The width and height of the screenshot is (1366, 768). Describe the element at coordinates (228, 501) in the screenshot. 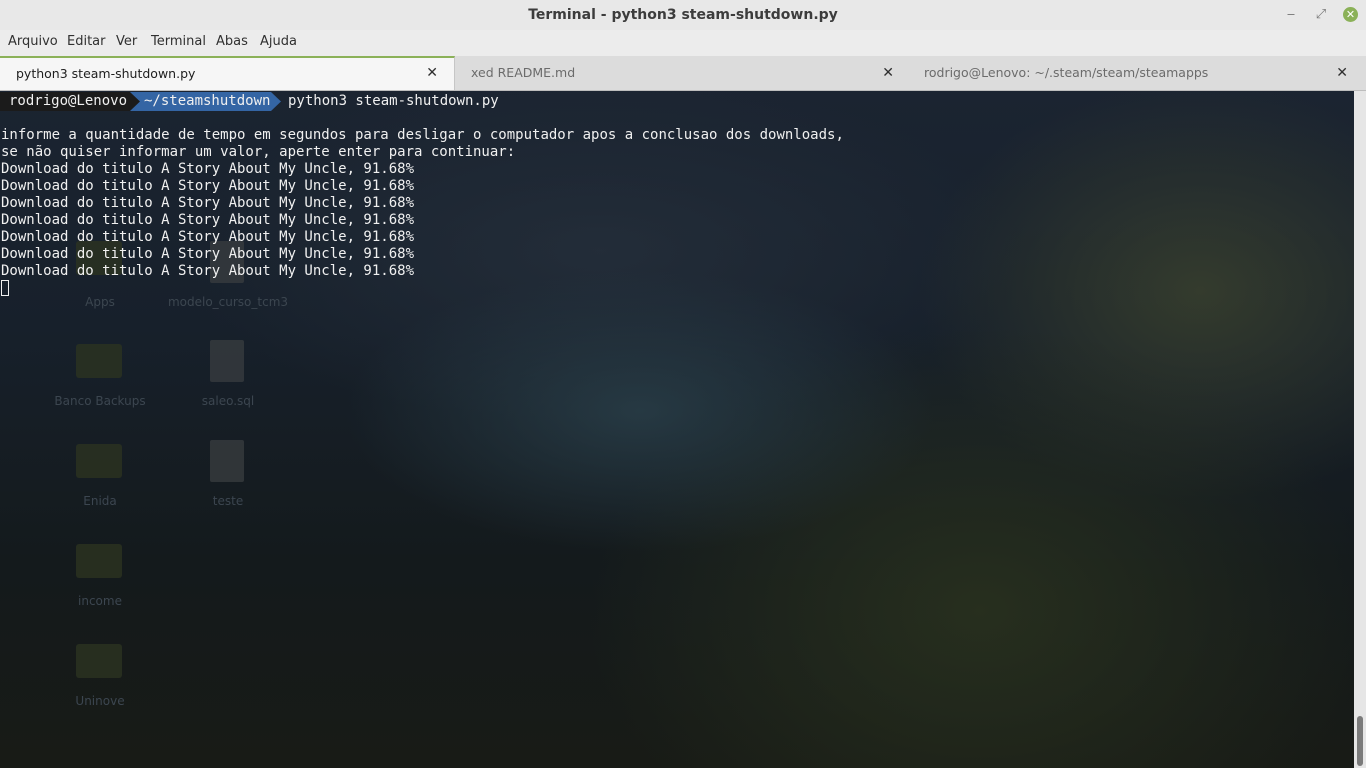

I see `desktop-icon-label: teste` at that location.